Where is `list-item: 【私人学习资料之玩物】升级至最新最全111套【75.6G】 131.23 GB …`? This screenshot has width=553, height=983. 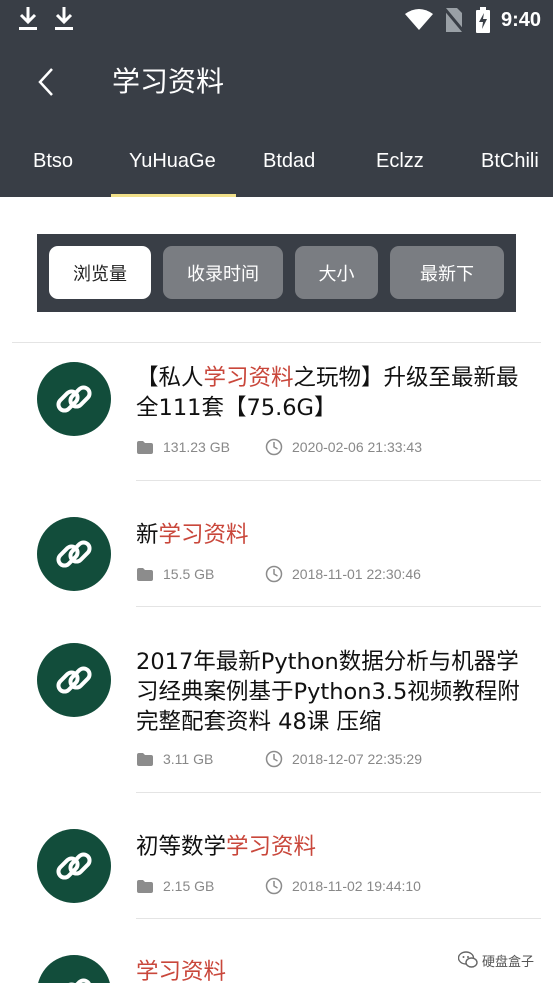 list-item: 【私人学习资料之玩物】升级至最新最全111套【75.6G】 131.23 GB … is located at coordinates (276, 412).